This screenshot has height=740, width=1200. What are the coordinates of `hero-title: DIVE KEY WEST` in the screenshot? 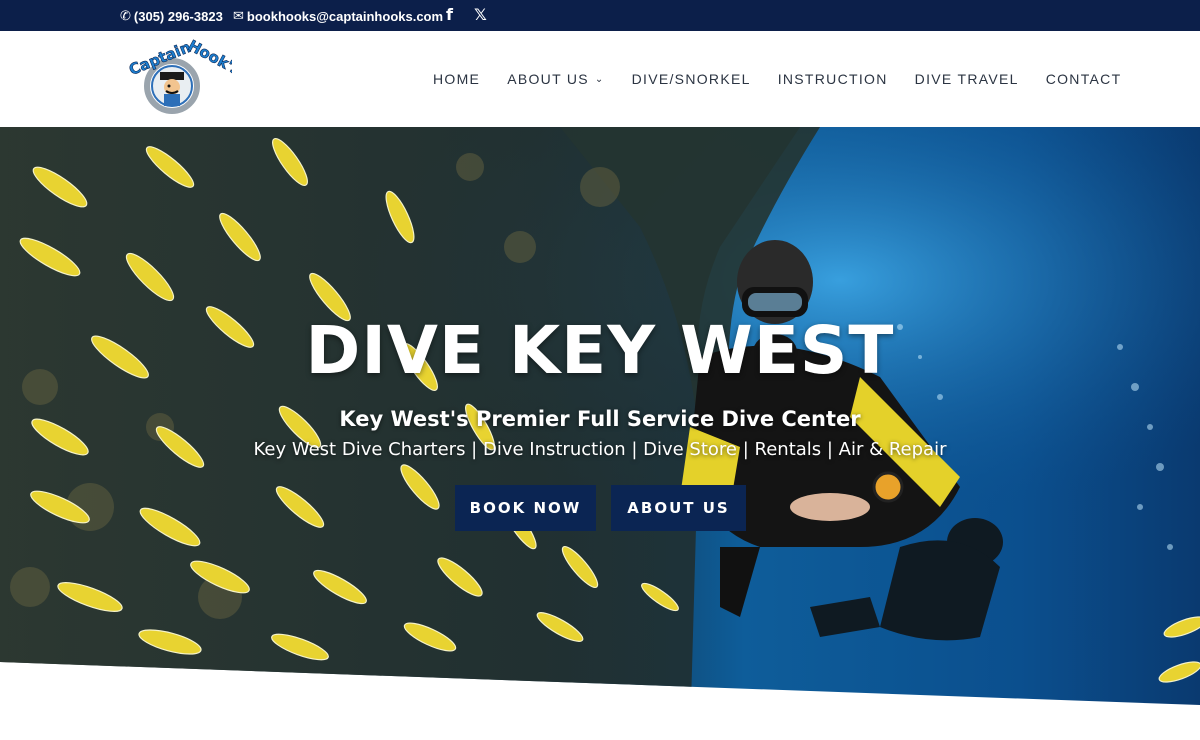 It's located at (600, 350).